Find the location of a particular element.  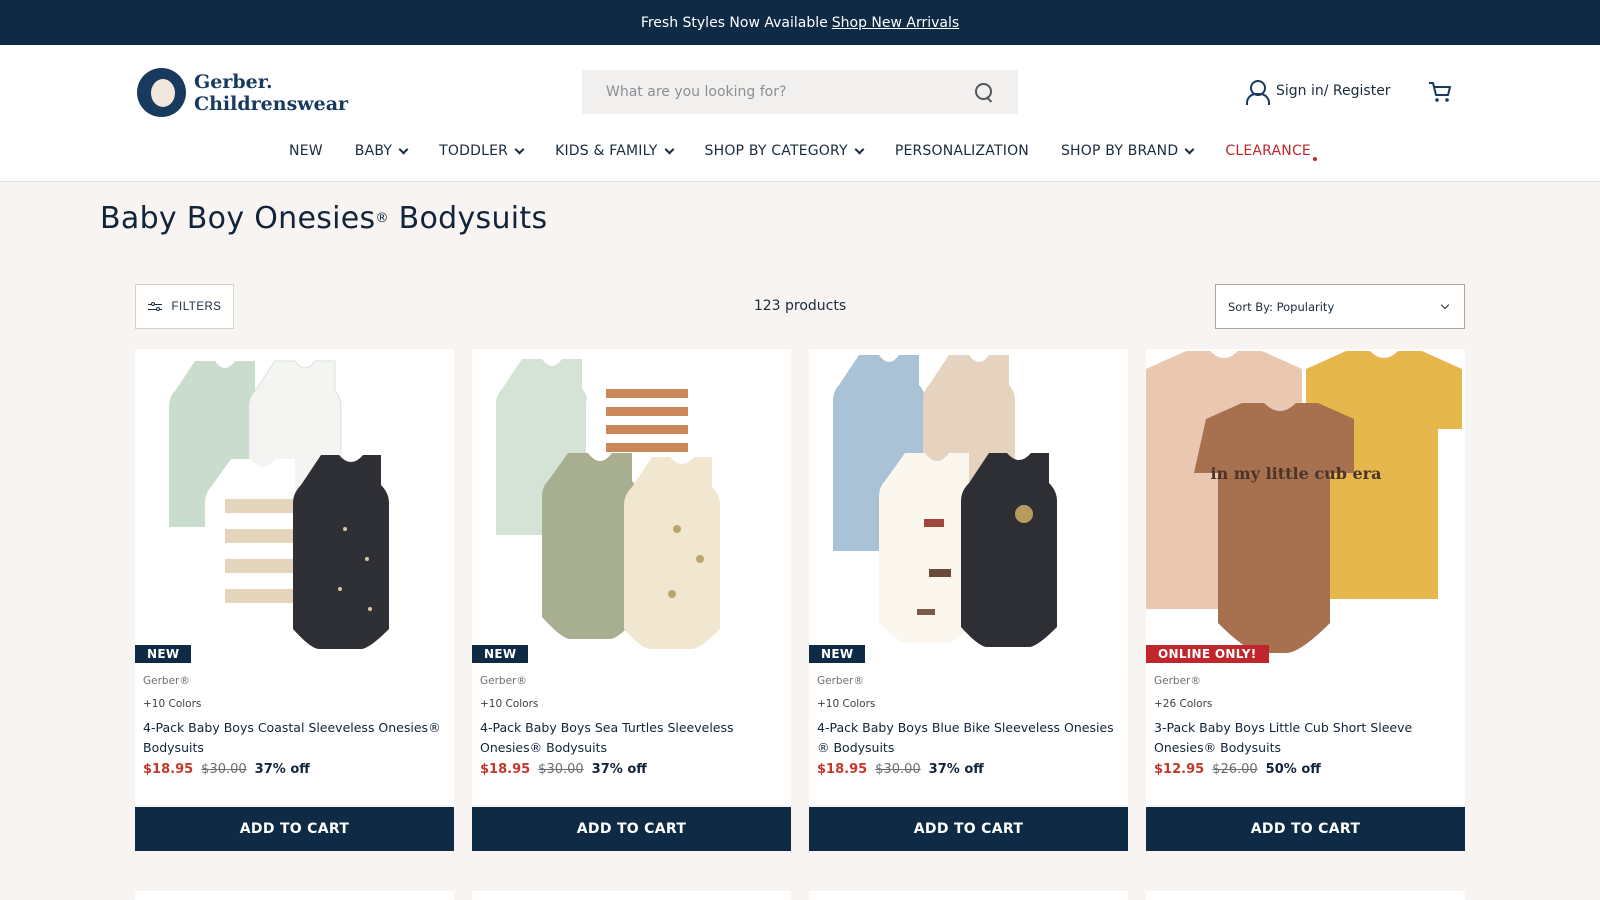

logo-line-1: Gerber. is located at coordinates (233, 81).